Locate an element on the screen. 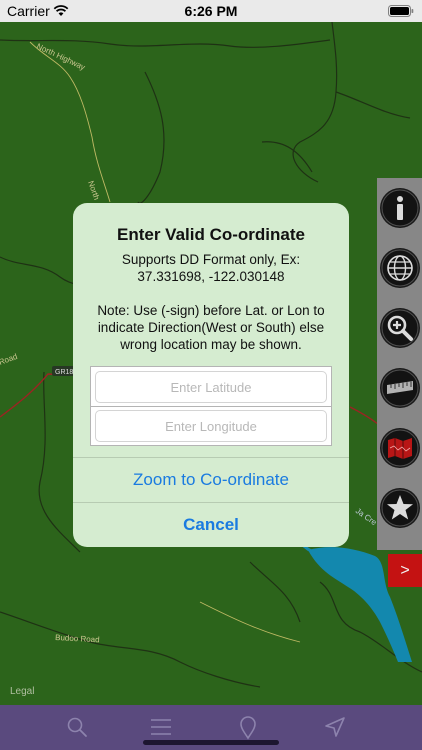 This screenshot has width=422, height=750. search-tab is located at coordinates (77, 727).